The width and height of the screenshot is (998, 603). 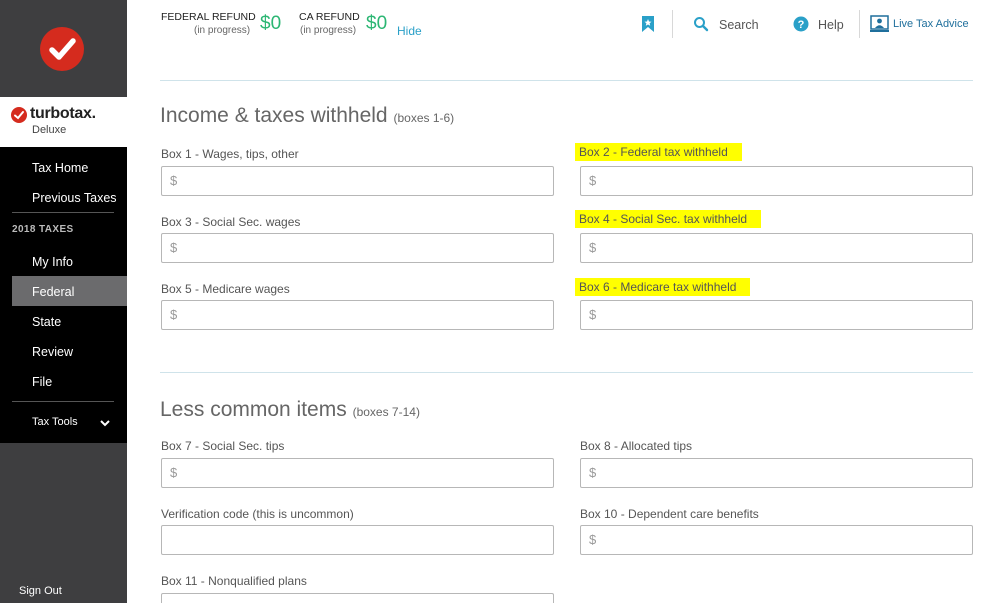 I want to click on box6-input: $, so click(x=776, y=315).